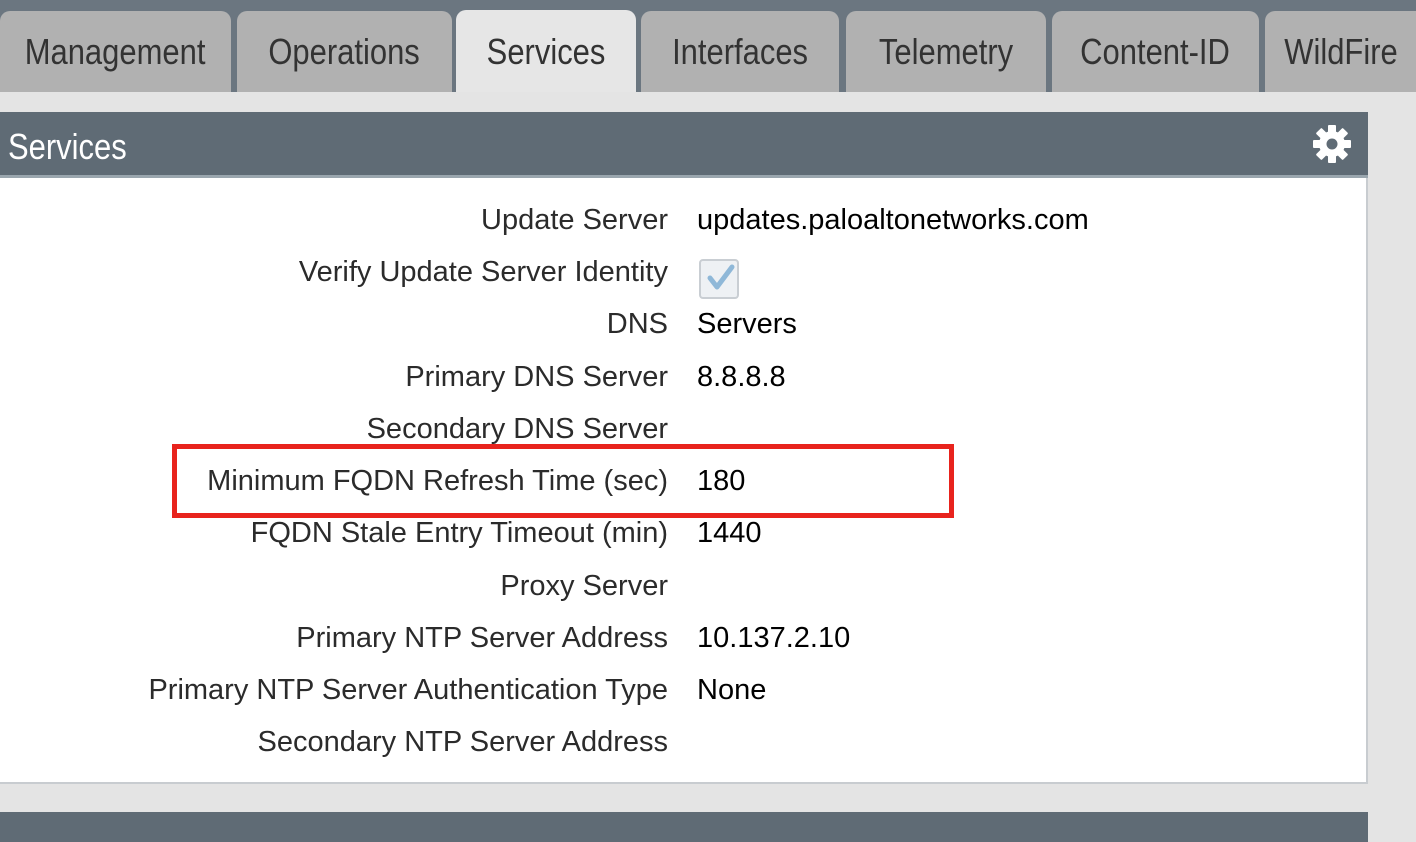 The height and width of the screenshot is (842, 1416). Describe the element at coordinates (437, 481) in the screenshot. I see `field-label: Minimum FQDN Refresh Time (sec)` at that location.